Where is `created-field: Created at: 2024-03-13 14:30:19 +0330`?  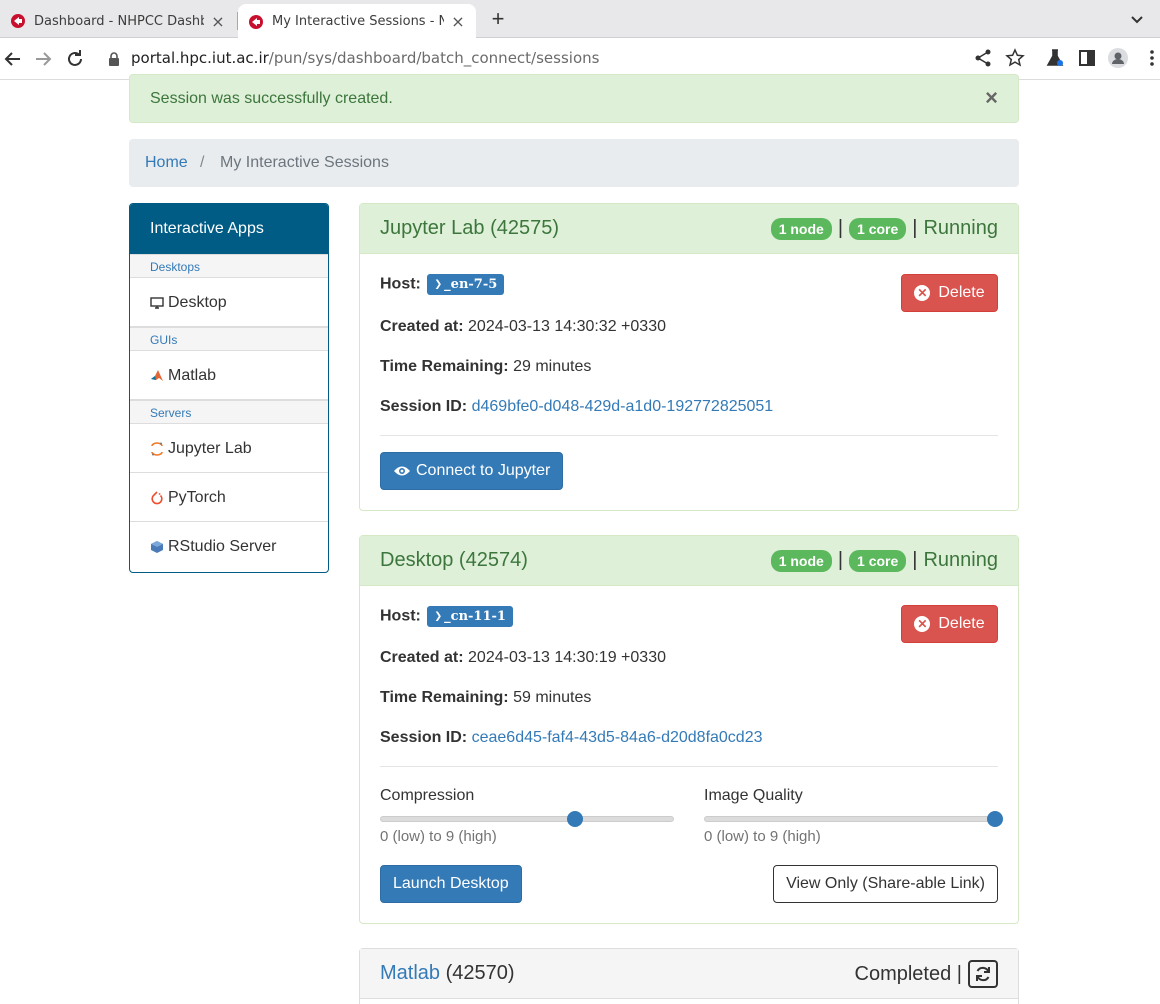
created-field: Created at: 2024-03-13 14:30:19 +0330 is located at coordinates (523, 658).